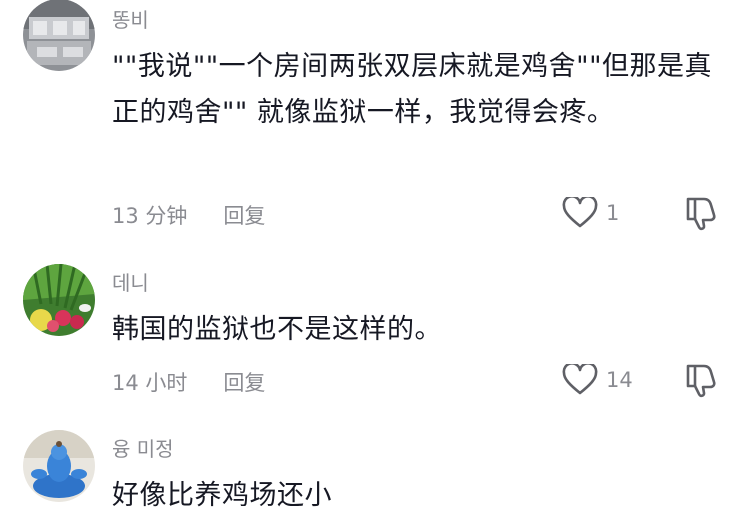 This screenshot has width=749, height=530. Describe the element at coordinates (150, 383) in the screenshot. I see `timestamp: 14 小时` at that location.